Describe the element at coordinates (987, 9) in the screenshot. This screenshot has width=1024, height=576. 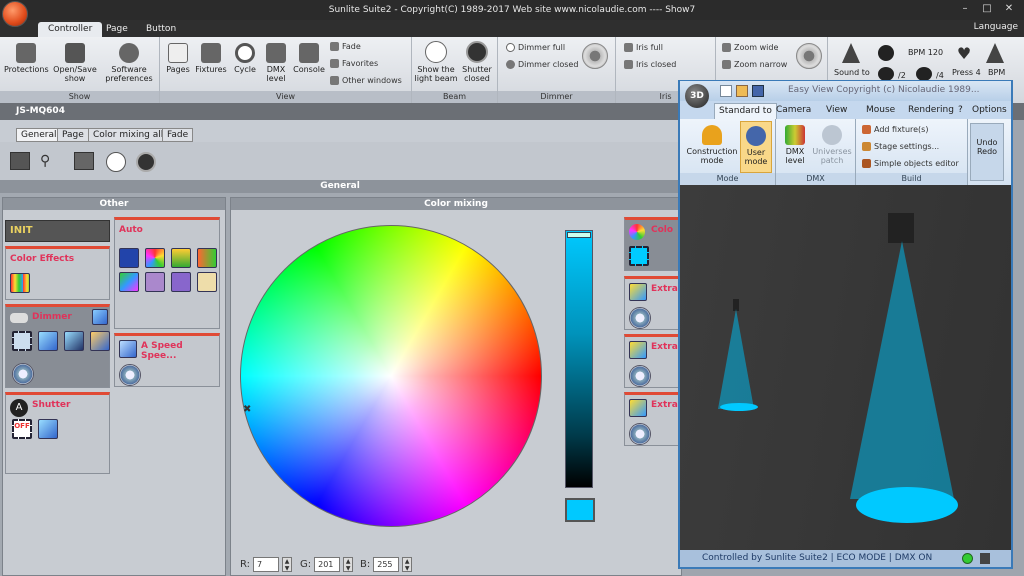
I see `maximize-button: □` at that location.